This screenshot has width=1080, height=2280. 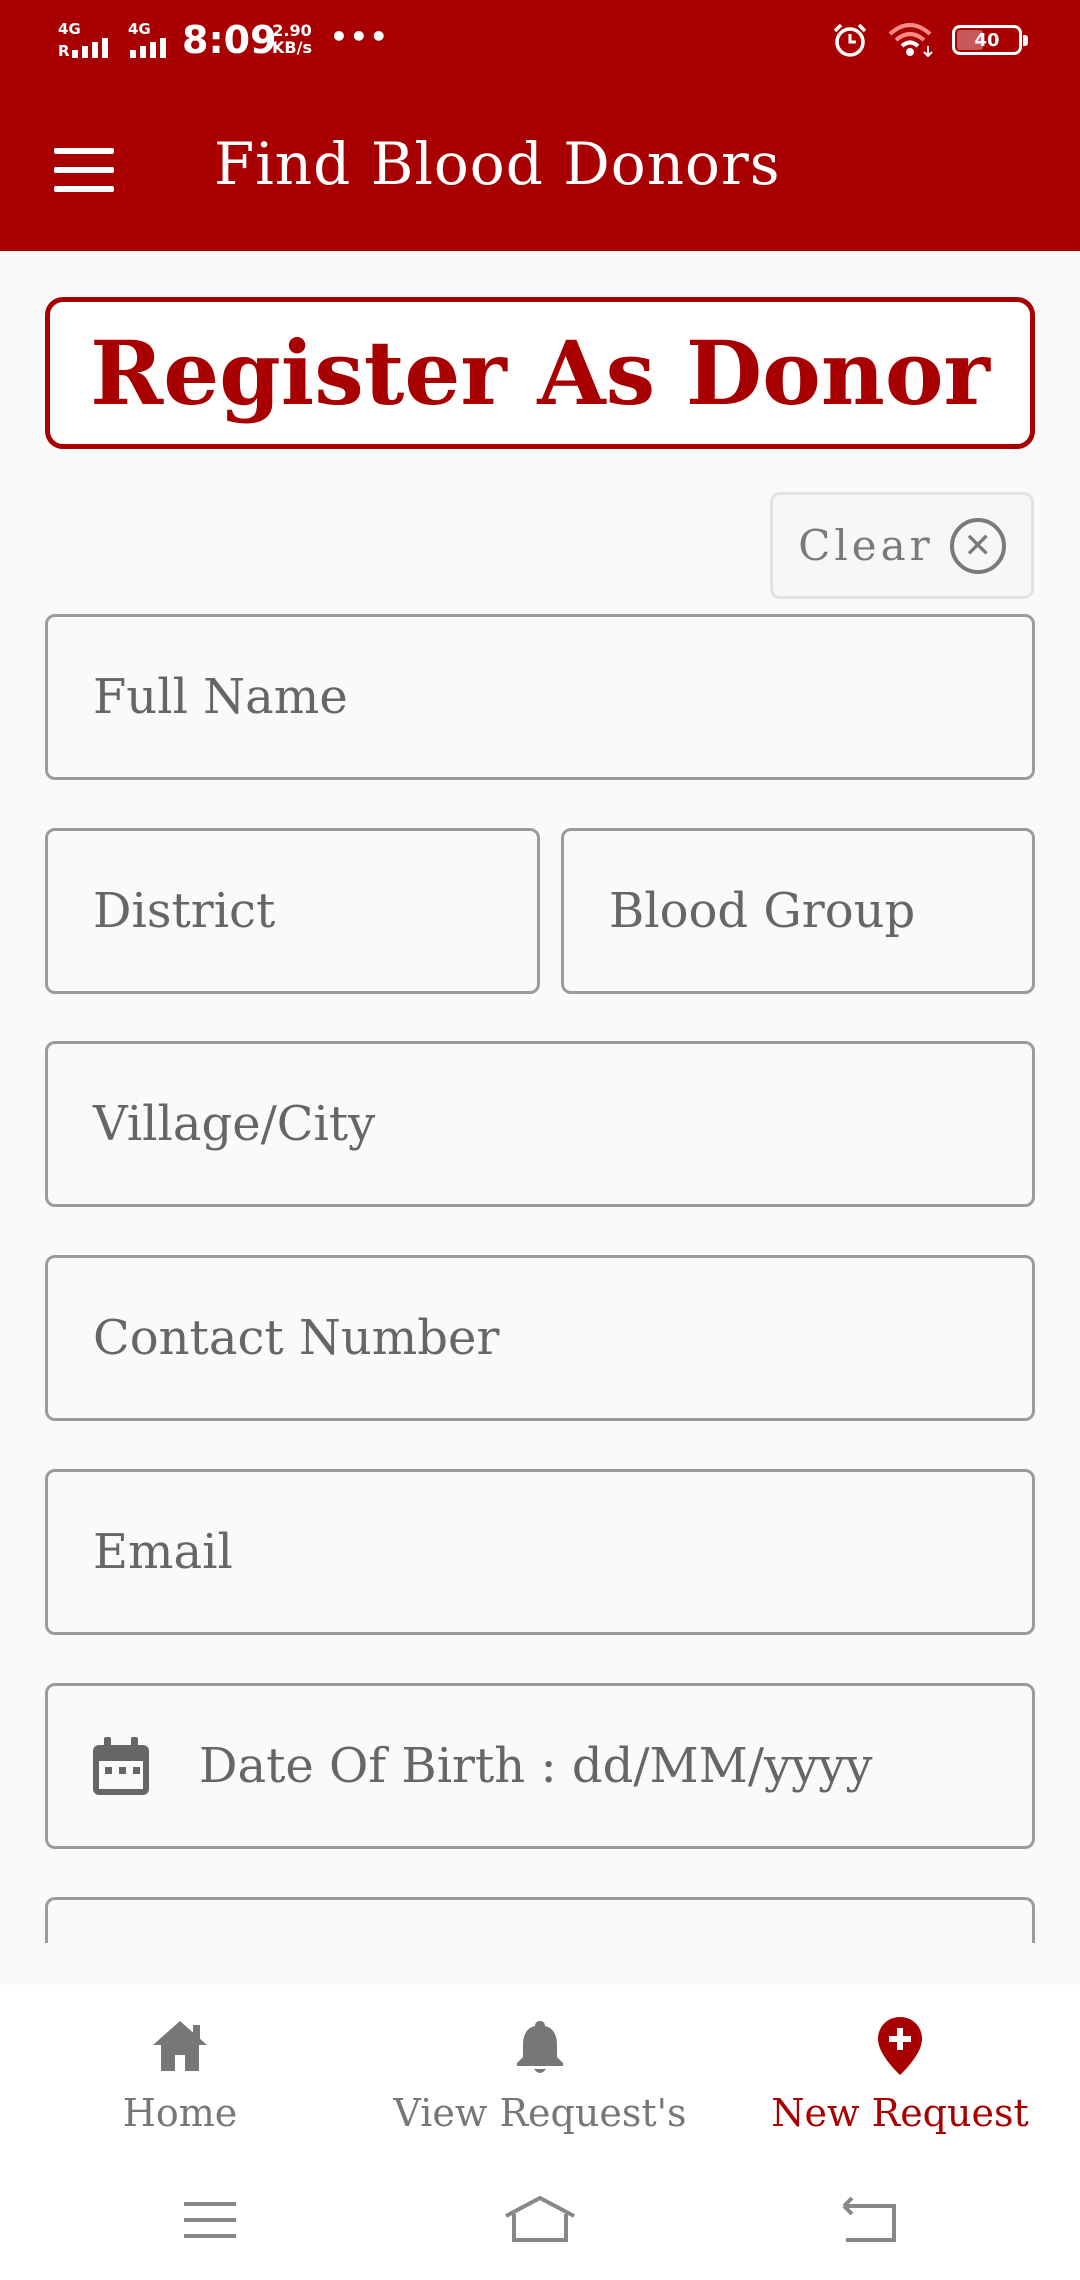 I want to click on email-placeholder: Email, so click(x=163, y=1552).